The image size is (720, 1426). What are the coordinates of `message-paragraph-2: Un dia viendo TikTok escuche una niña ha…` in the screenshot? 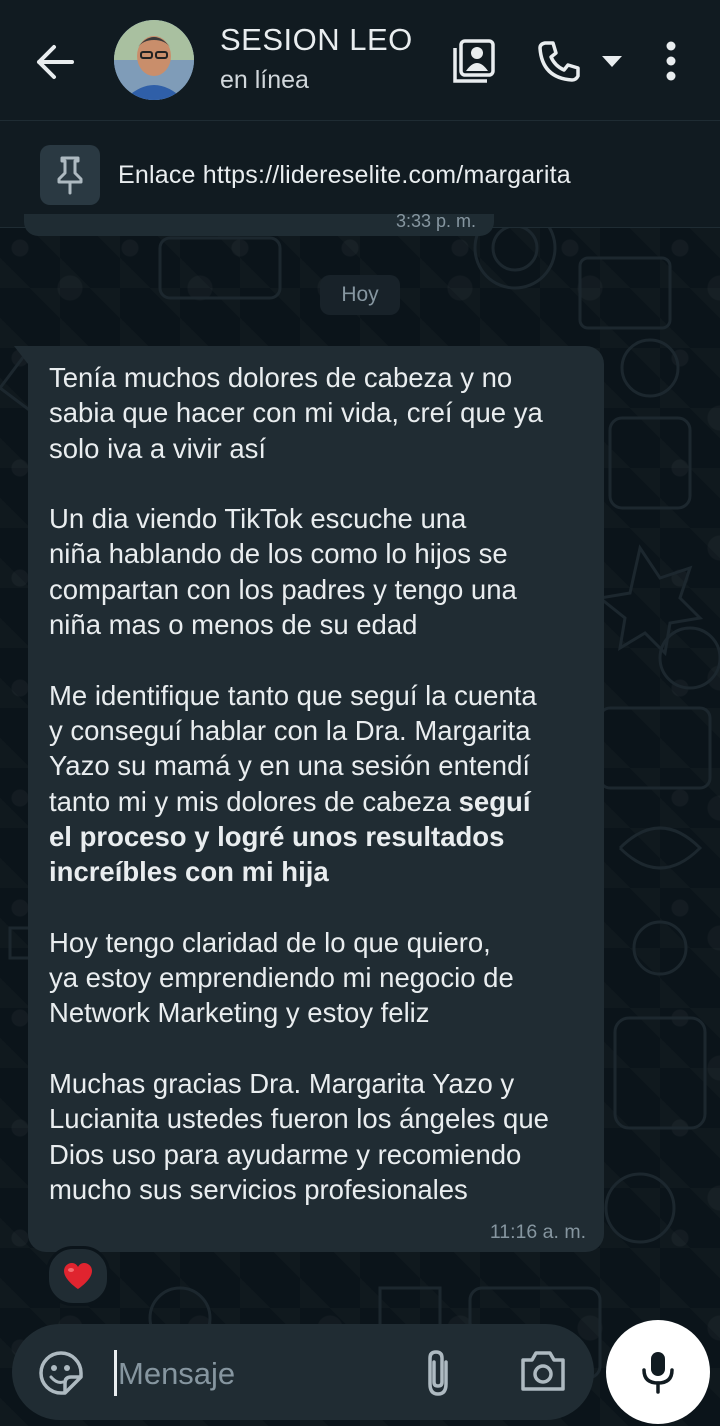 It's located at (283, 572).